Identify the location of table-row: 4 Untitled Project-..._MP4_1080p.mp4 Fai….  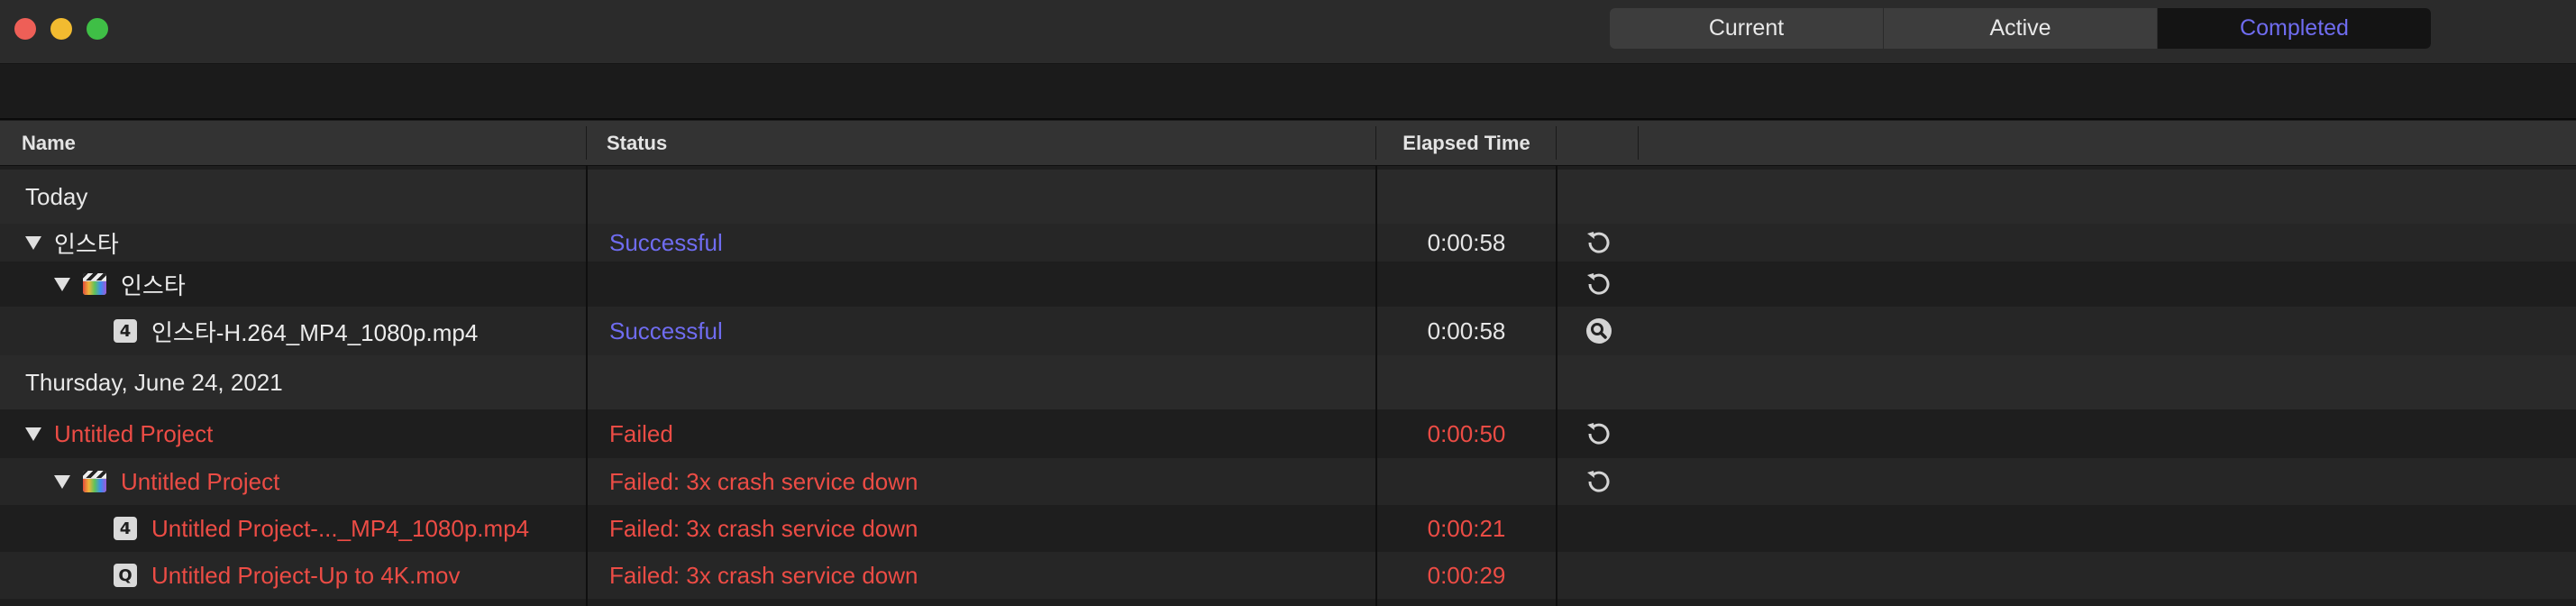
(1288, 529).